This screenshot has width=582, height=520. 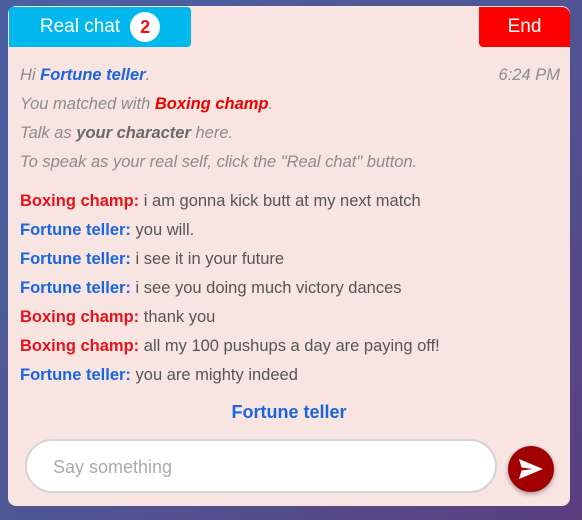 What do you see at coordinates (207, 259) in the screenshot?
I see `message-text: i see it in your future` at bounding box center [207, 259].